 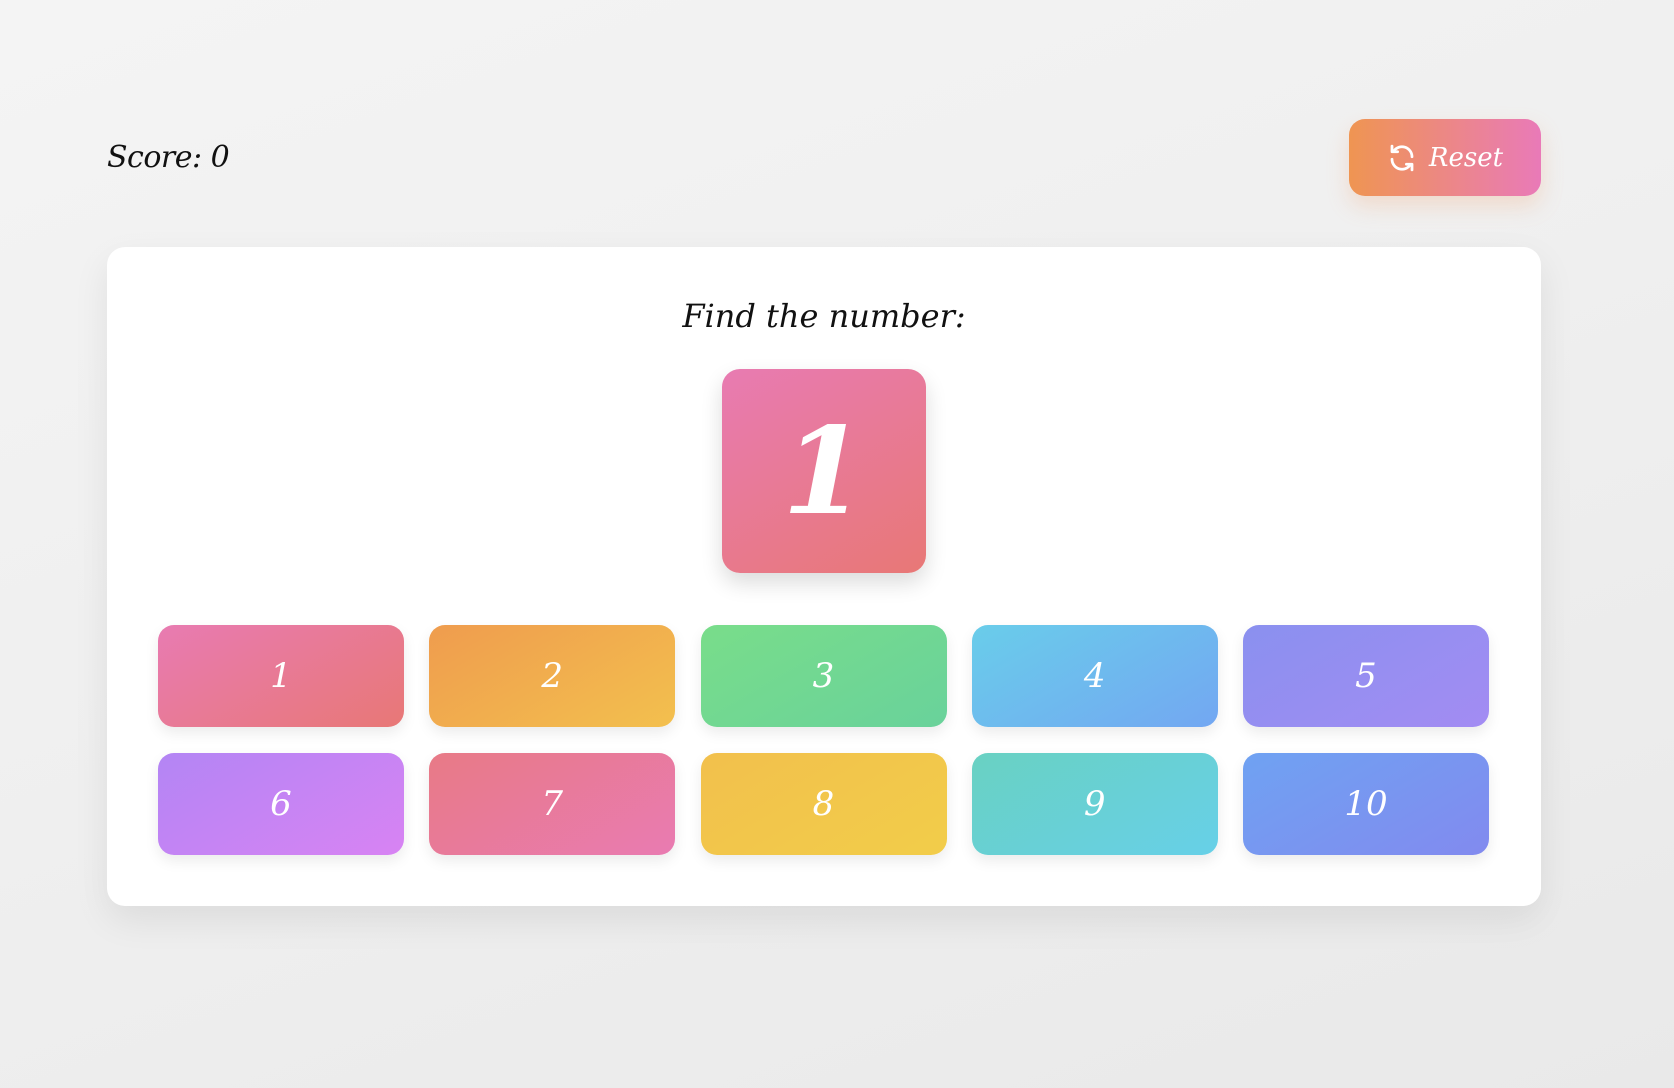 What do you see at coordinates (281, 804) in the screenshot?
I see `number-button-6: 6` at bounding box center [281, 804].